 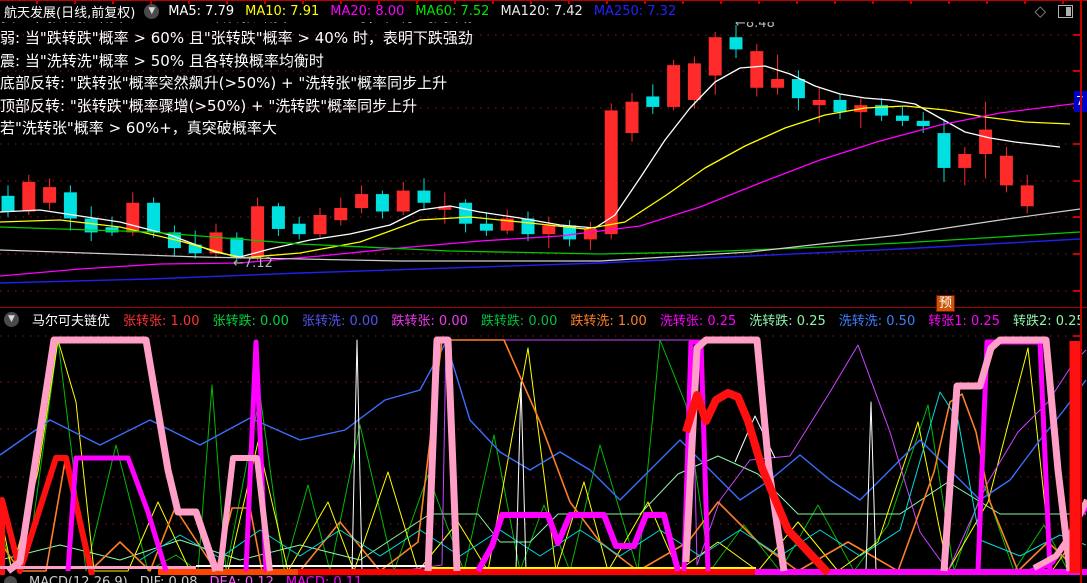 I want to click on ma-label: MA120: 7.42, so click(x=541, y=11).